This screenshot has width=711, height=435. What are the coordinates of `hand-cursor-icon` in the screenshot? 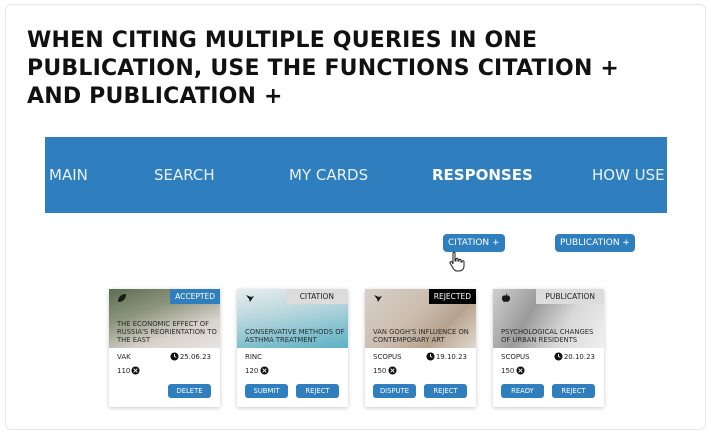 It's located at (457, 261).